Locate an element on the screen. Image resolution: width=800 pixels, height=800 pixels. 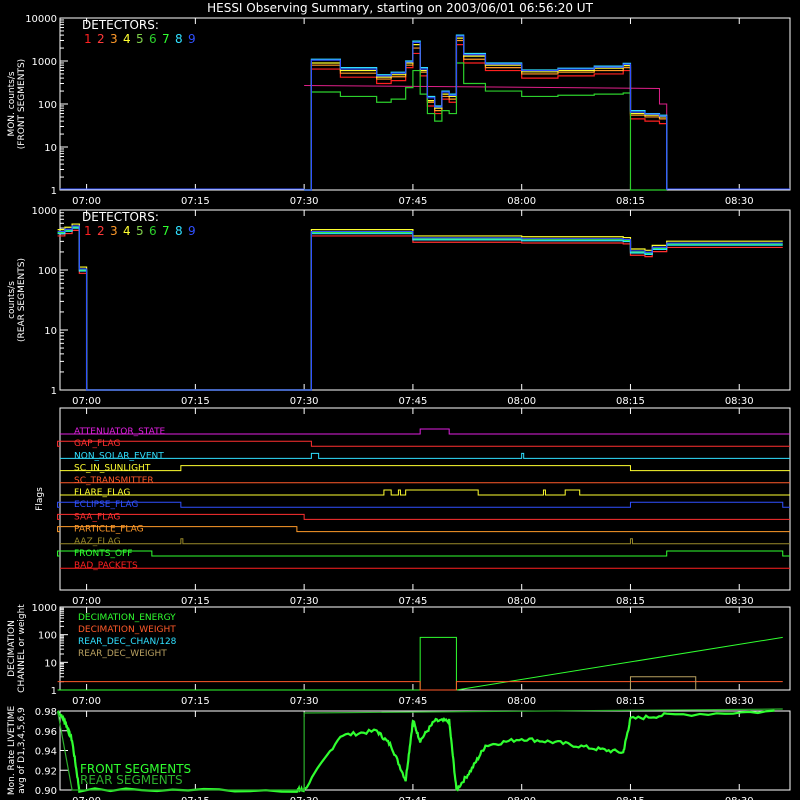
flag-line-attenuator_state is located at coordinates (425, 431).